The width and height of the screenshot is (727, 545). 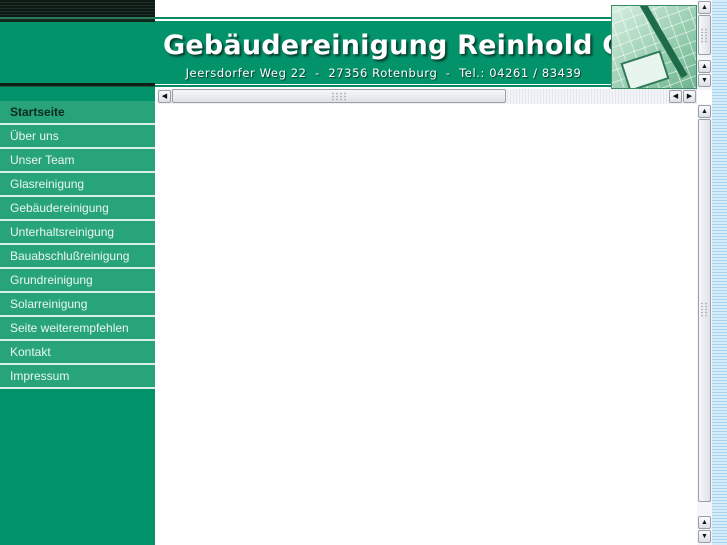 I want to click on nav-item-bauabschlussreinigung: Bauabschlußreinigung, so click(x=77, y=257).